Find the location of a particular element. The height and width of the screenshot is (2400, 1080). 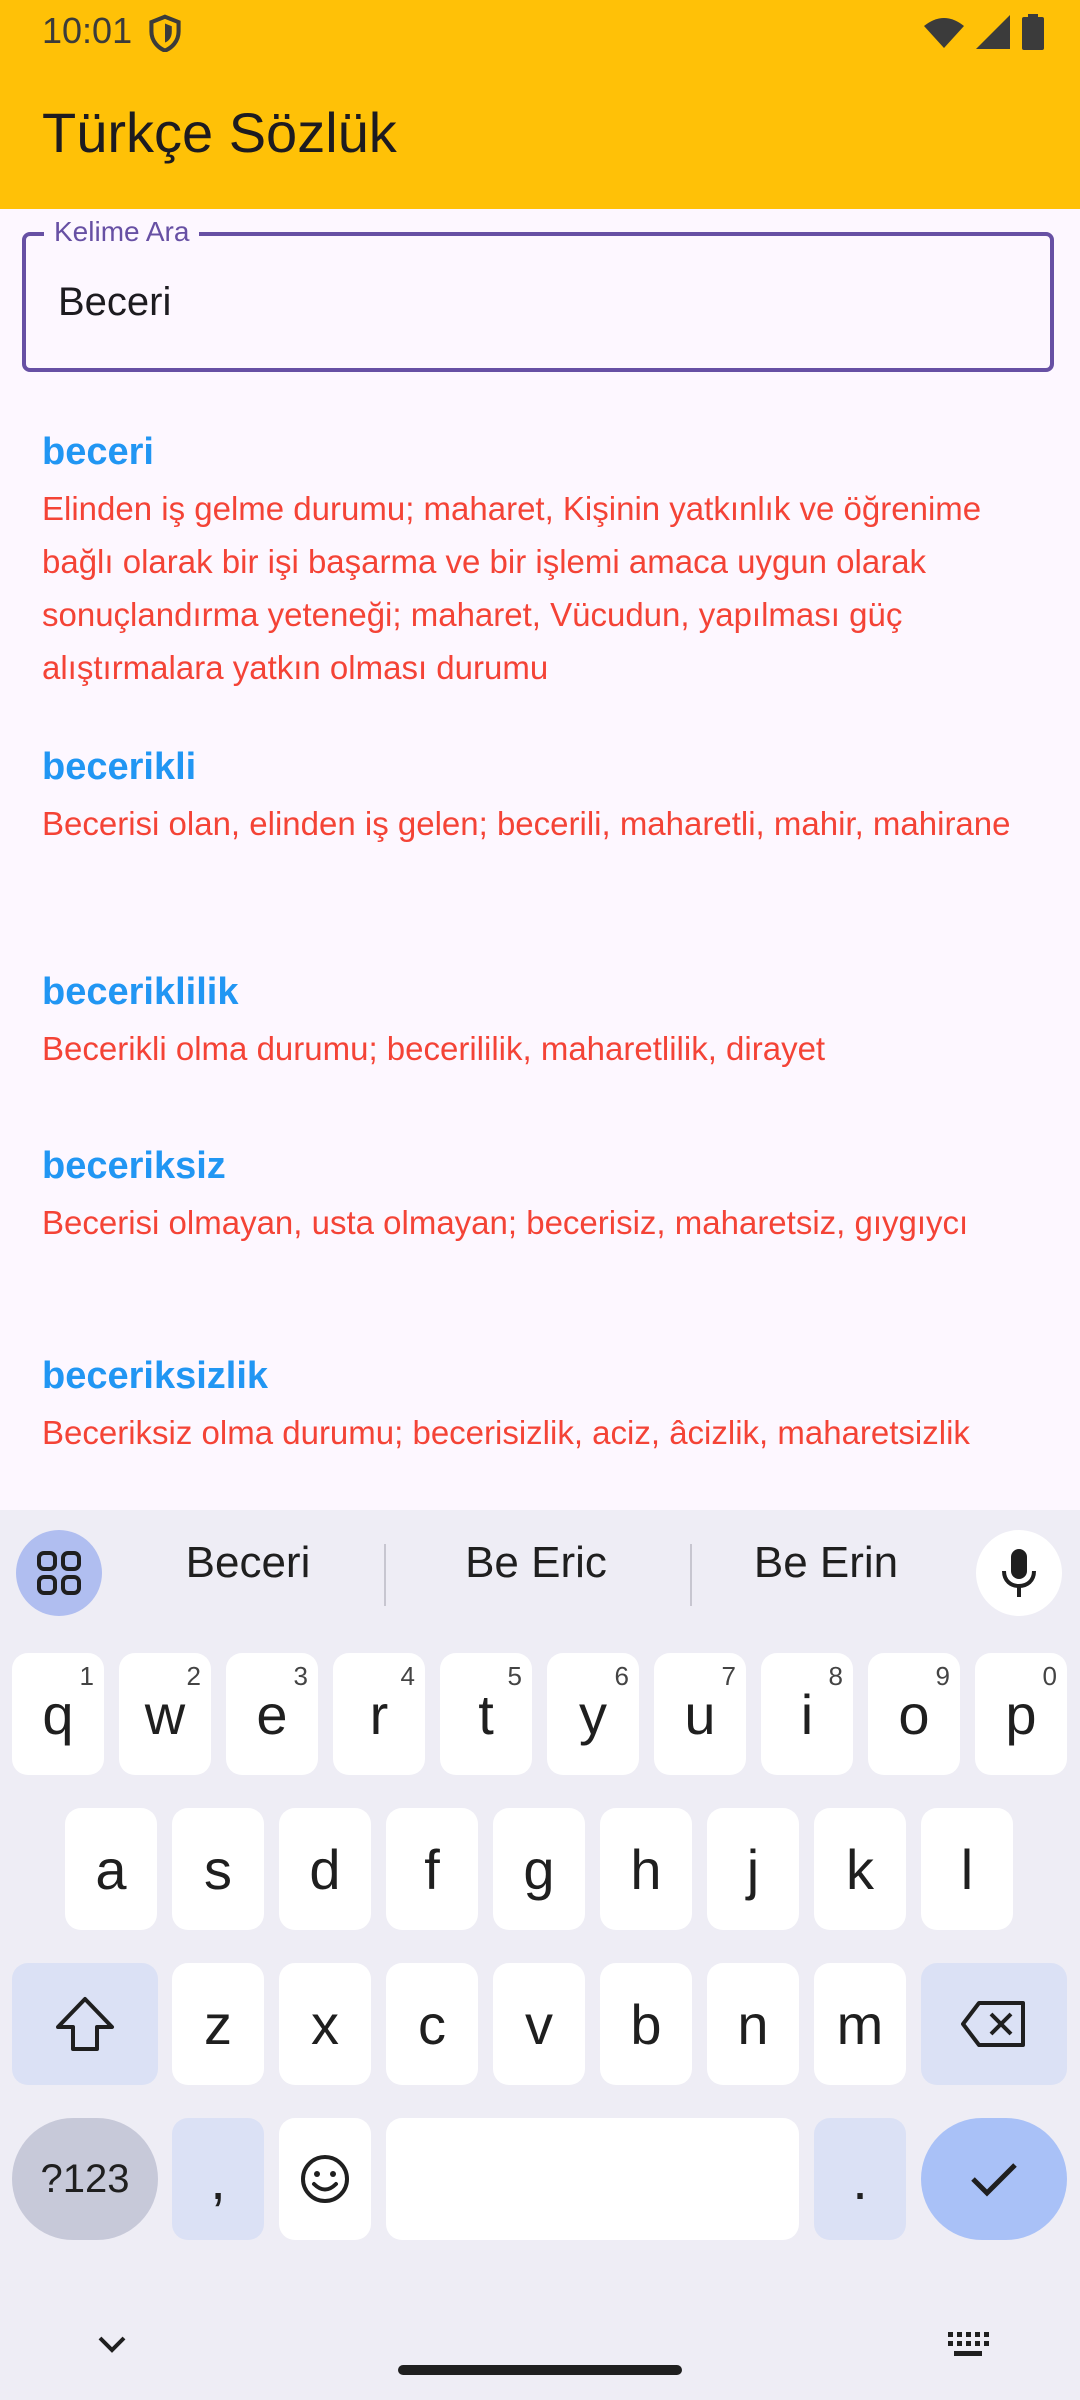

key-o: o9 is located at coordinates (914, 1714).